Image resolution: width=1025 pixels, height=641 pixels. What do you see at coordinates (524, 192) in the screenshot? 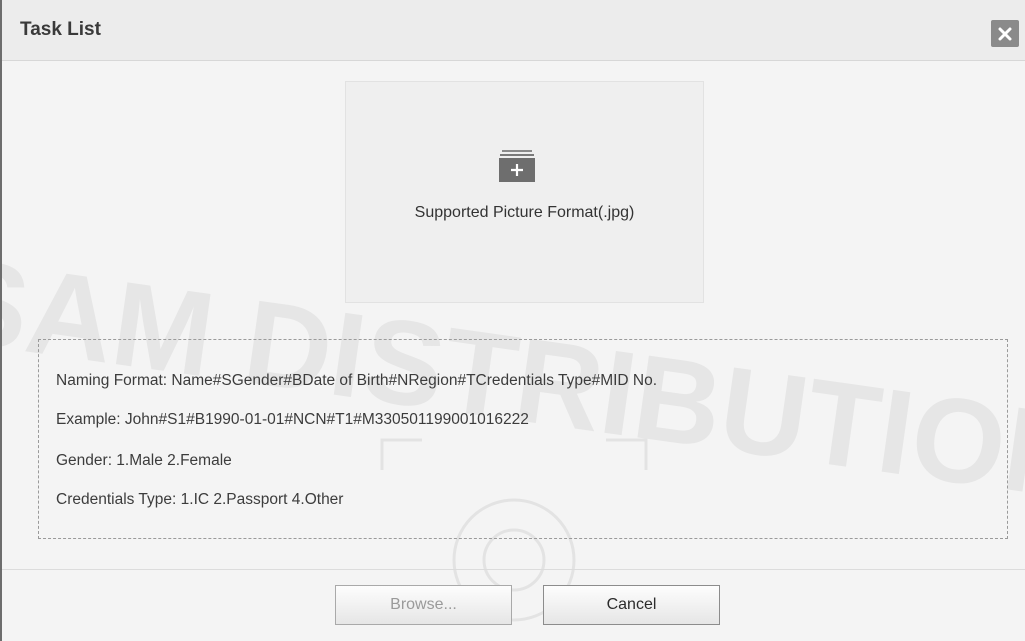
I see `picture-upload-area: Supported Picture Format(.jpg)` at bounding box center [524, 192].